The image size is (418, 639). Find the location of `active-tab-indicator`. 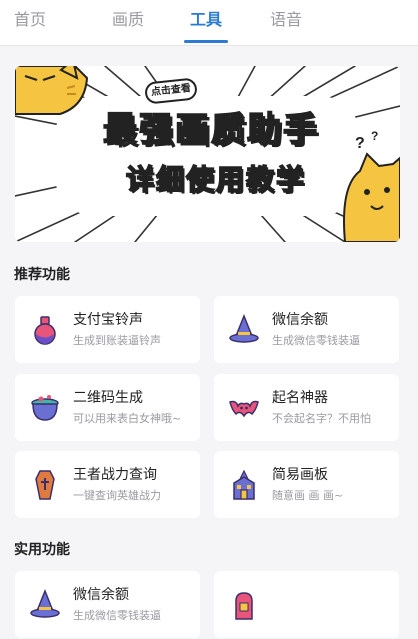

active-tab-indicator is located at coordinates (206, 41).